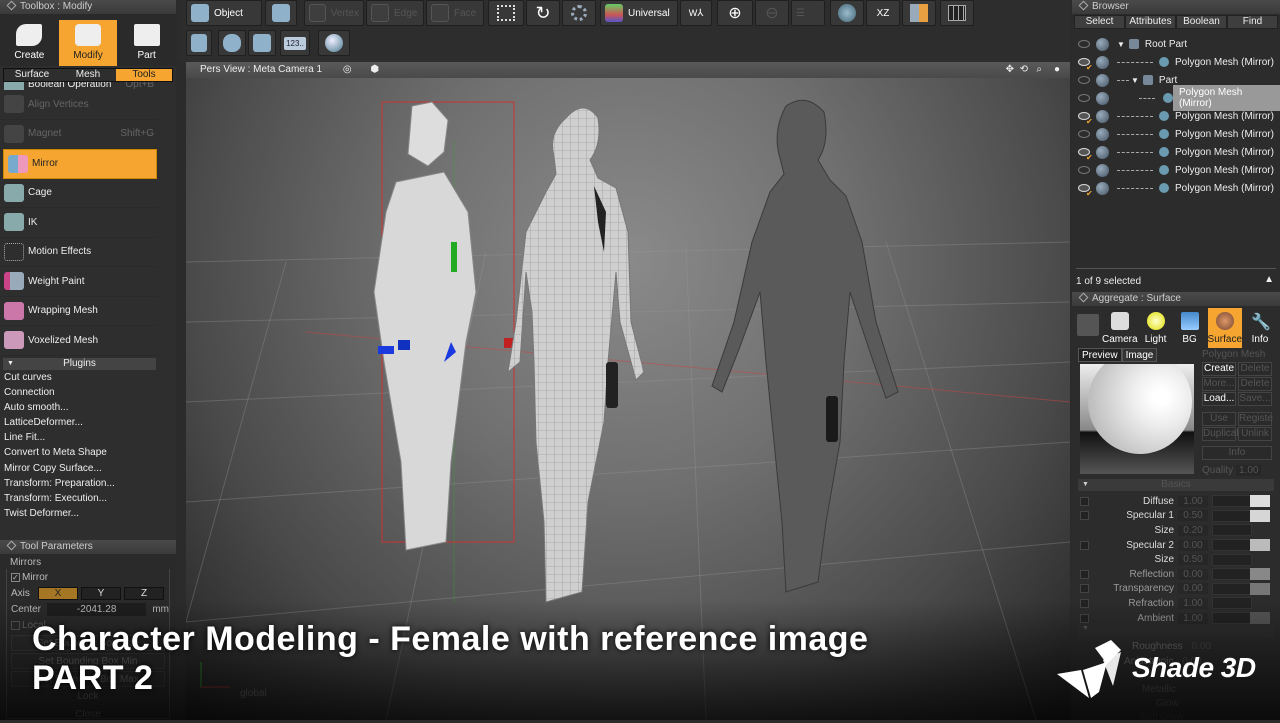 Image resolution: width=1280 pixels, height=723 pixels. I want to click on axis-y-button: Y, so click(101, 593).